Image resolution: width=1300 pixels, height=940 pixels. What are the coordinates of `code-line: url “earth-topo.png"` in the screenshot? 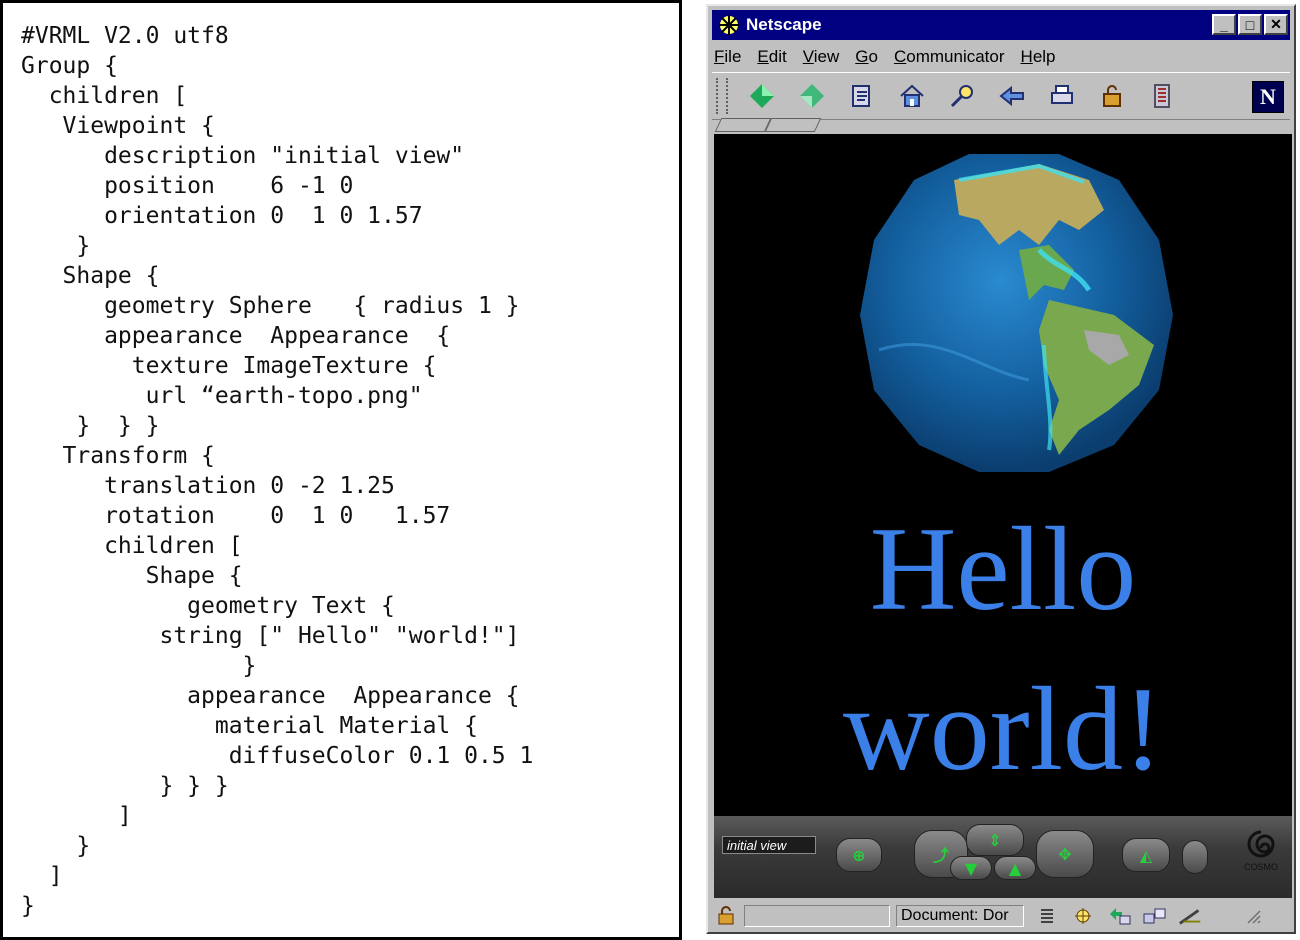 It's located at (222, 396).